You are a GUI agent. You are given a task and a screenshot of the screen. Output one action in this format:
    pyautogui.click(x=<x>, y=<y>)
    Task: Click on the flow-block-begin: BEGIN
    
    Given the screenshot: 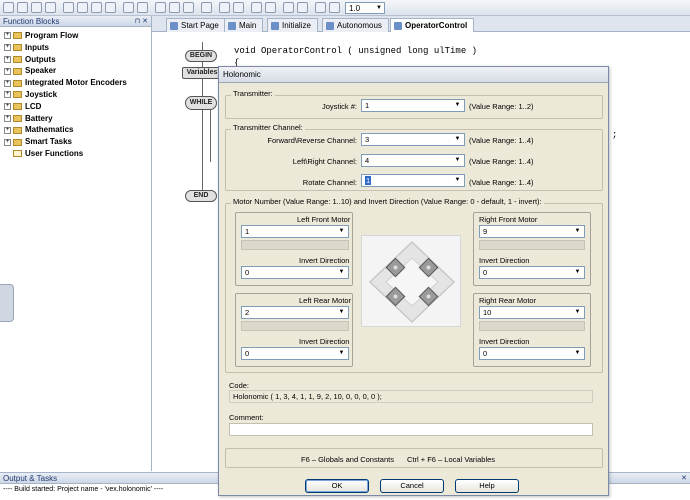 What is the action you would take?
    pyautogui.click(x=201, y=56)
    